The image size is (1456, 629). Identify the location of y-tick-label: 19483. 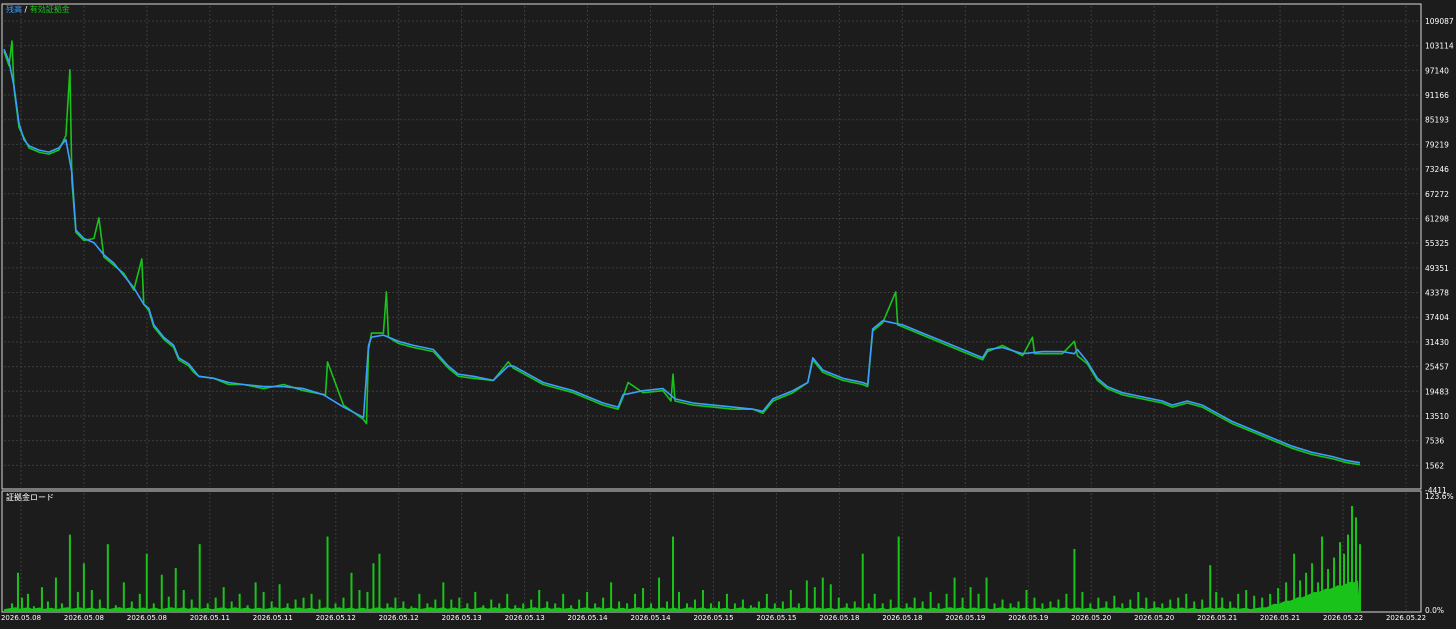
(1437, 391).